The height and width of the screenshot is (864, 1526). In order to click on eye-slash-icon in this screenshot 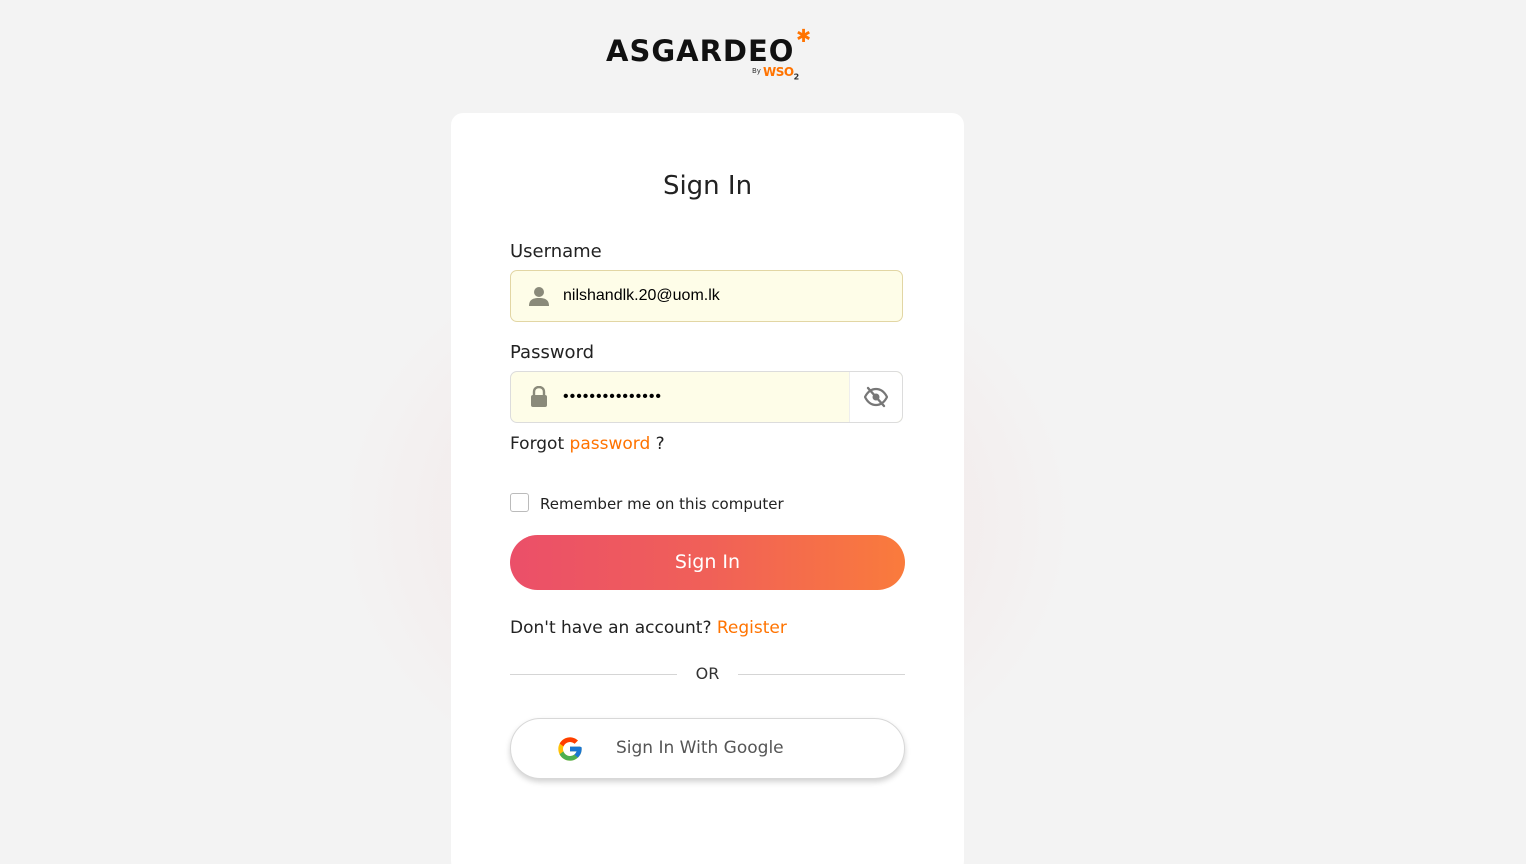, I will do `click(876, 397)`.